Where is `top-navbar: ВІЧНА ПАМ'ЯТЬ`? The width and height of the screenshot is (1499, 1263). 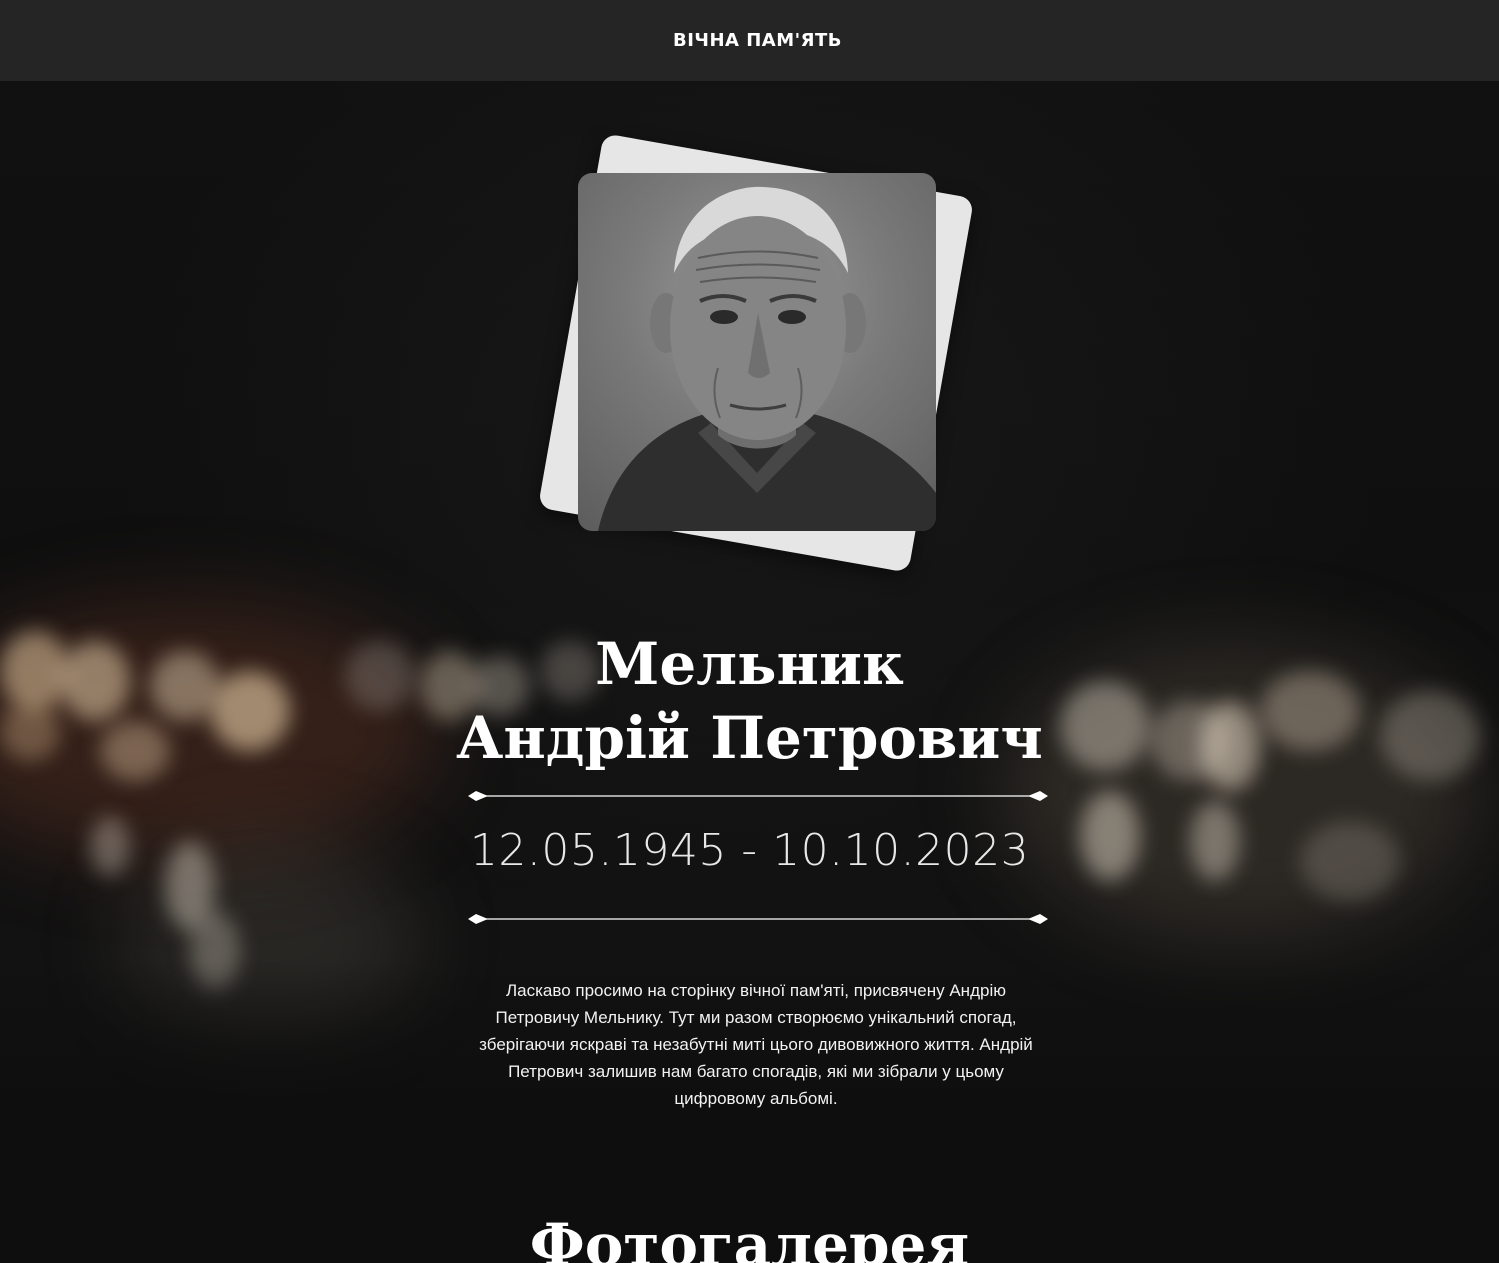 top-navbar: ВІЧНА ПАМ'ЯТЬ is located at coordinates (749, 40).